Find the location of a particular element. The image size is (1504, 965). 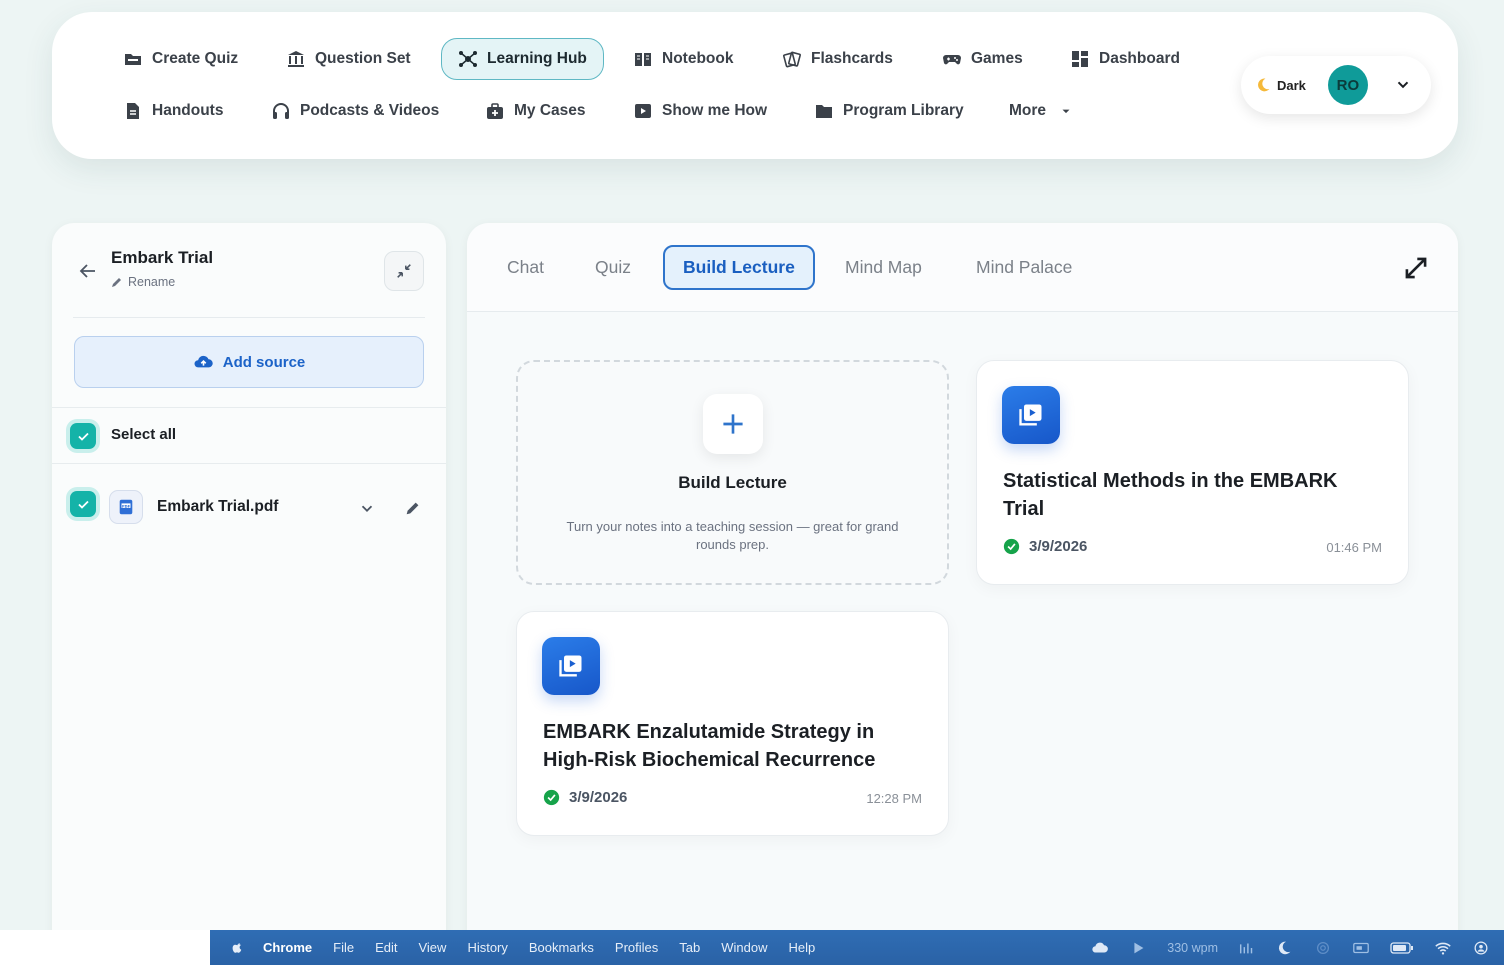

tab-quiz: Quiz is located at coordinates (613, 267).